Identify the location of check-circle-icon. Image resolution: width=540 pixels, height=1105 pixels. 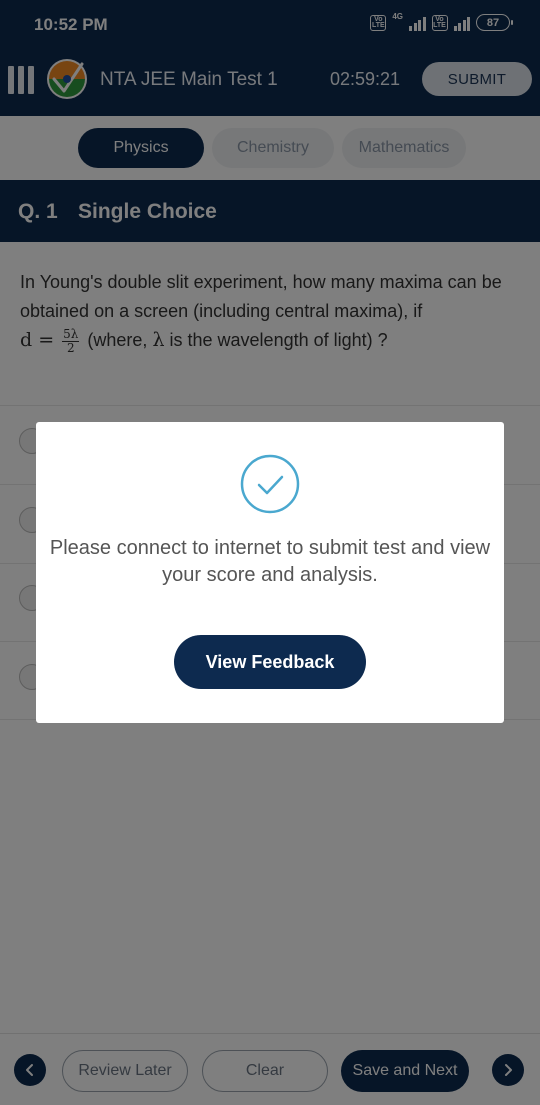
(270, 484).